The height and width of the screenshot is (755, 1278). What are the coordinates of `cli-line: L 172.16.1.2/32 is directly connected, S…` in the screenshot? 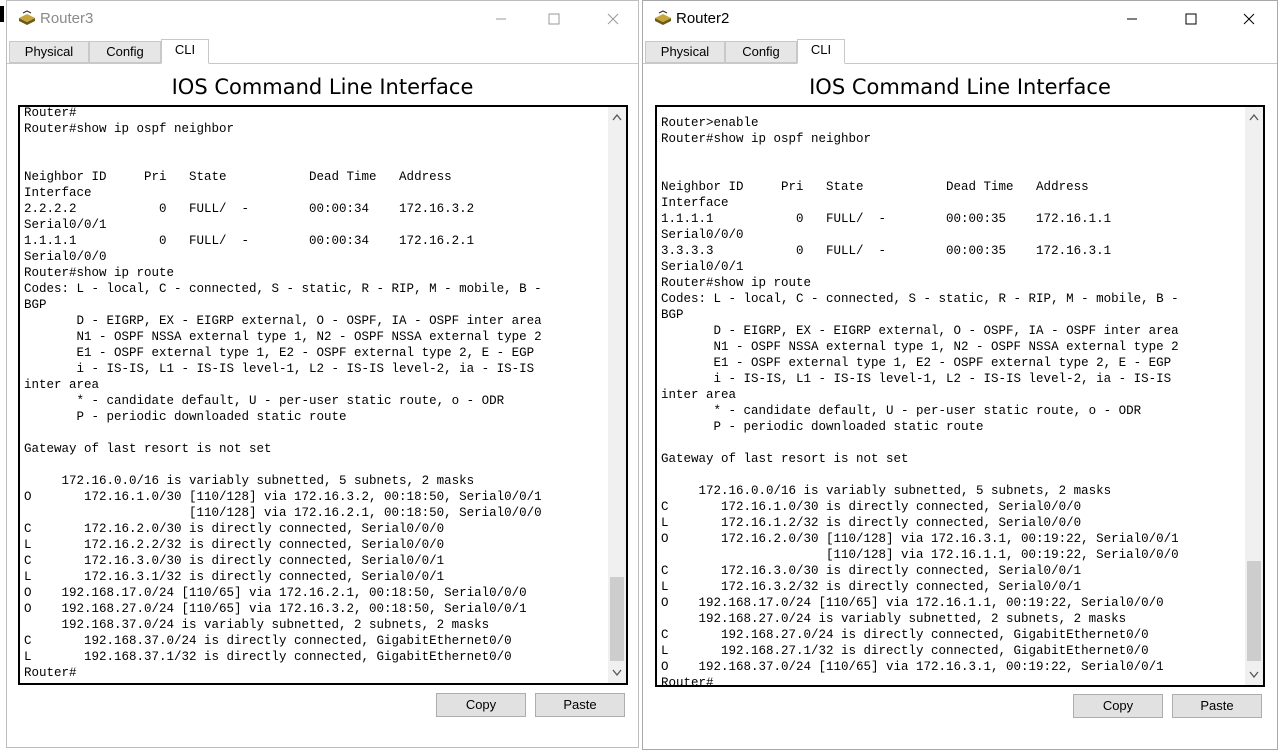 It's located at (871, 523).